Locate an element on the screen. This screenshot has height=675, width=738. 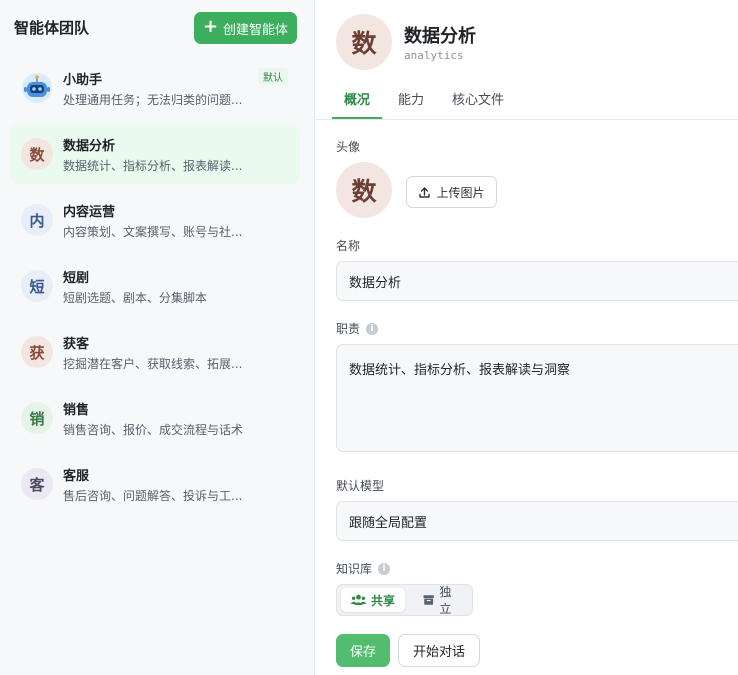
robot-avatar-icon is located at coordinates (37, 88).